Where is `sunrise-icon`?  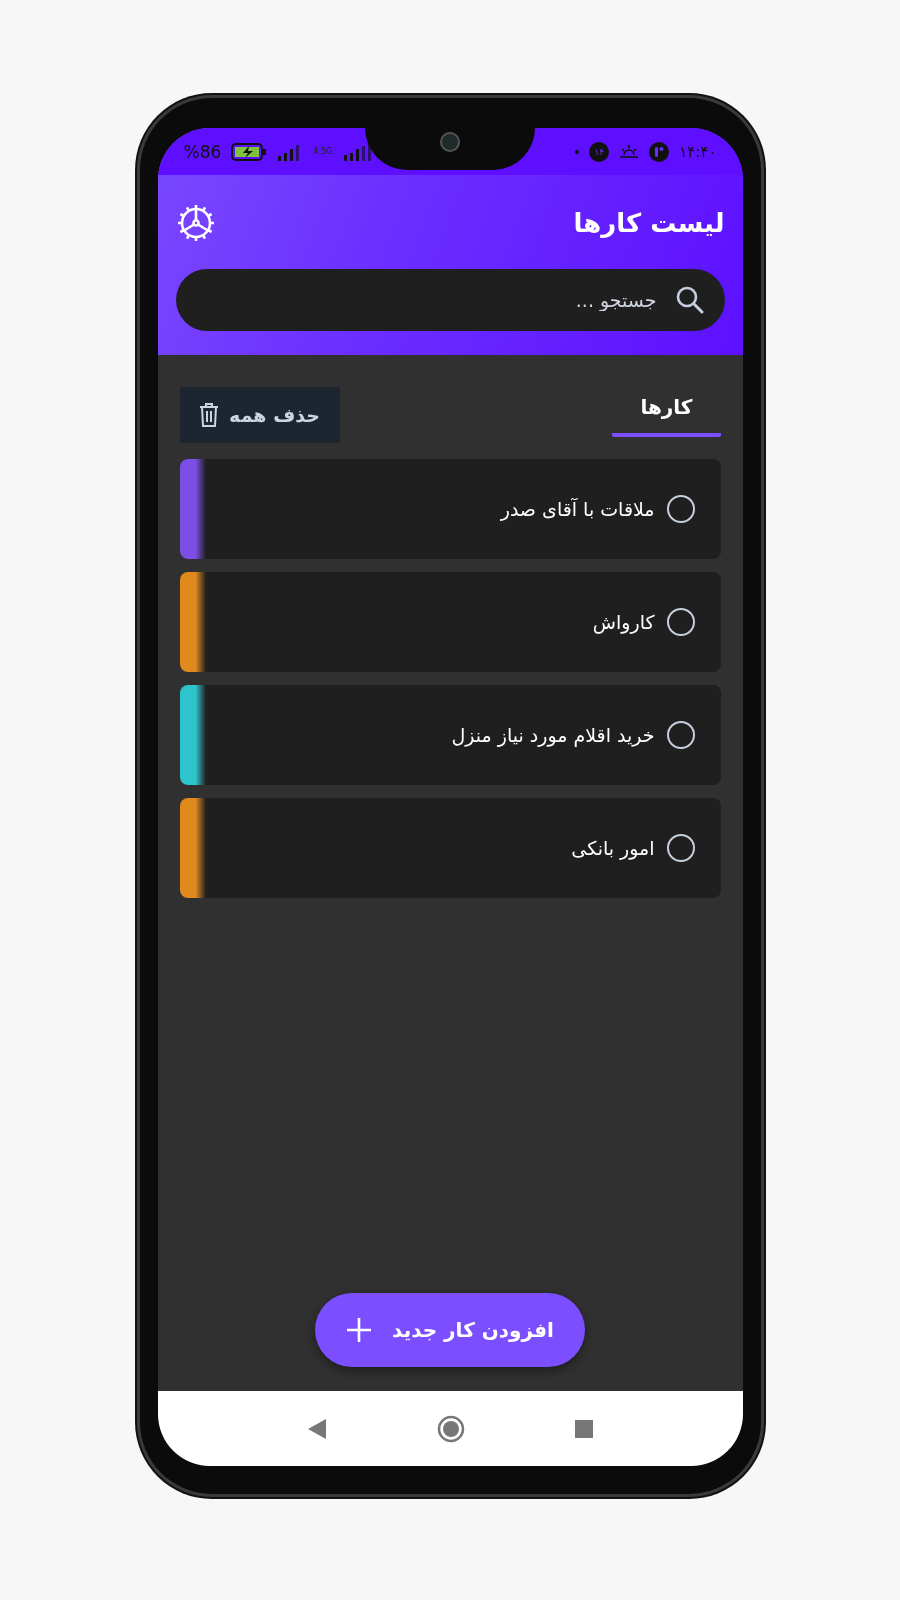 sunrise-icon is located at coordinates (629, 151).